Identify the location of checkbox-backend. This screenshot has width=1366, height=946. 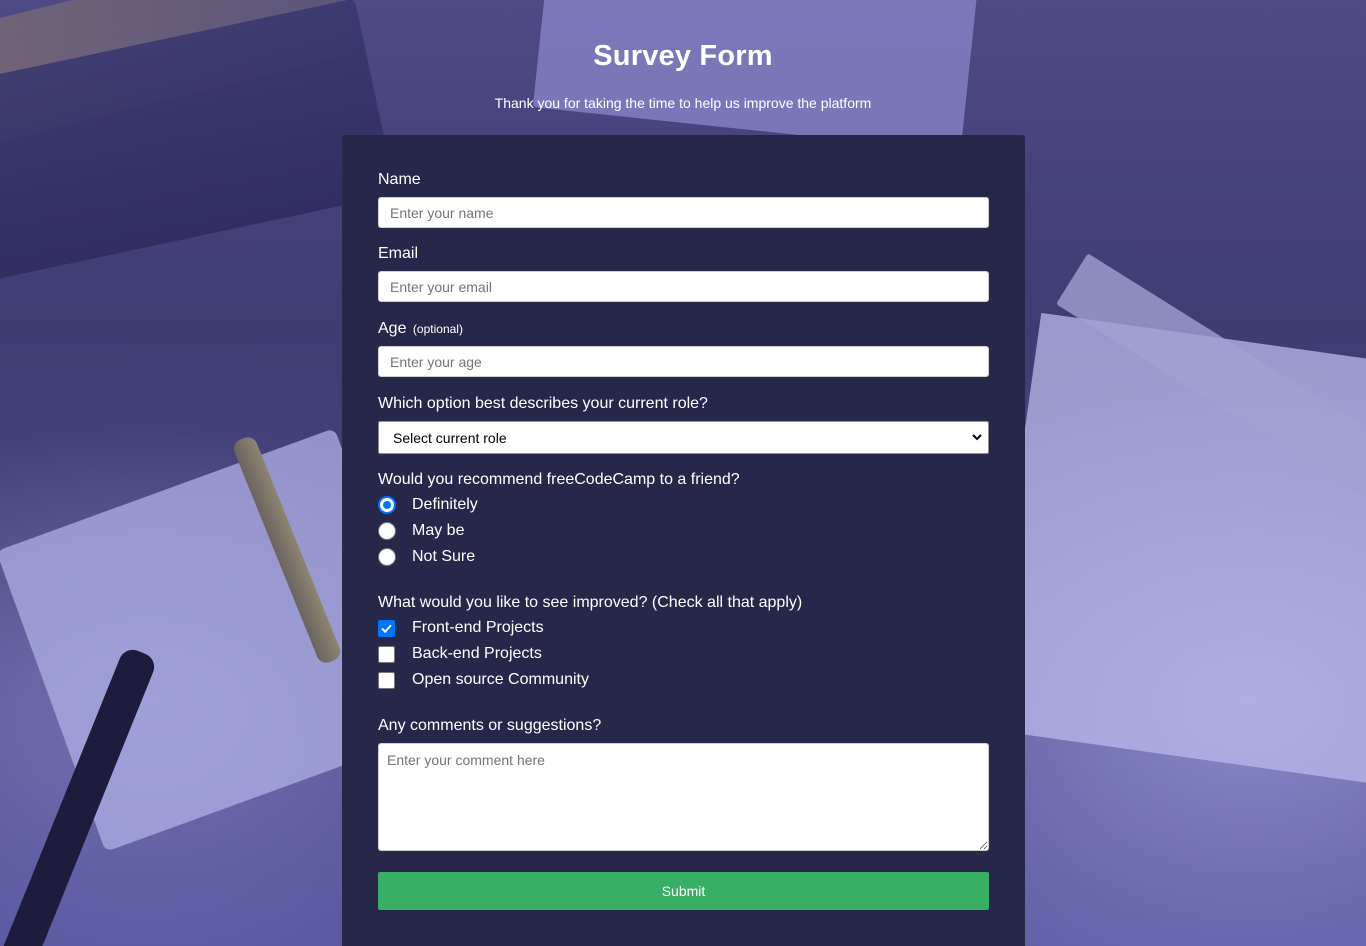
(386, 654).